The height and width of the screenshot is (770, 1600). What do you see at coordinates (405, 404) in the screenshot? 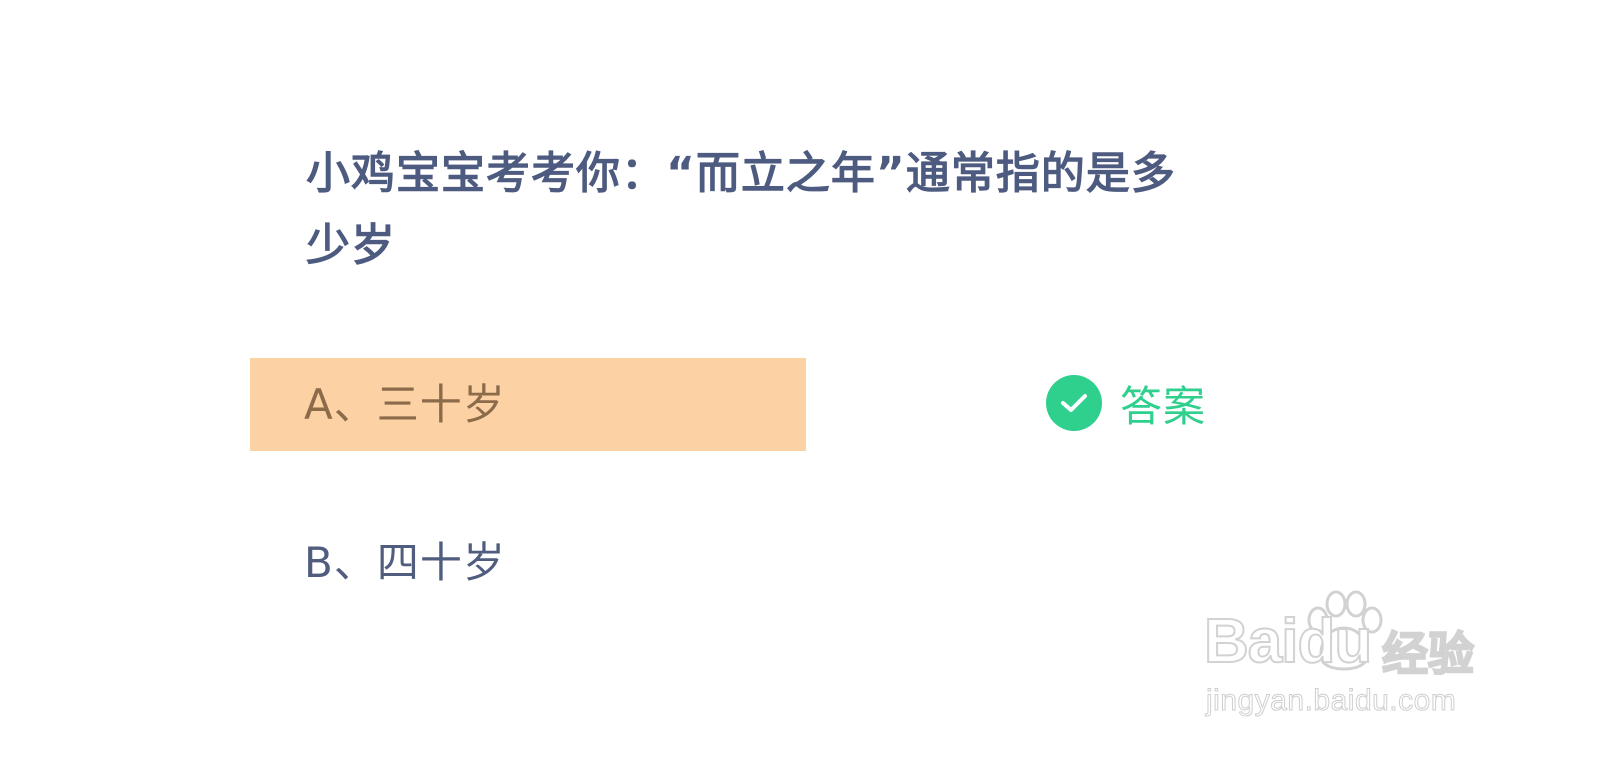
I see `option-a-label: A、三十岁` at bounding box center [405, 404].